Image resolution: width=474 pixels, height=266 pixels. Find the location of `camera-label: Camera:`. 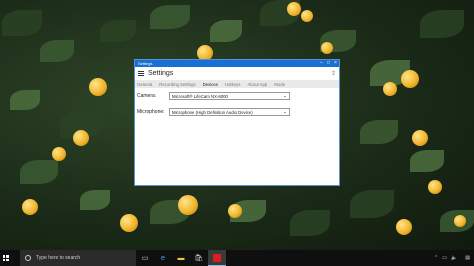

camera-label: Camera: is located at coordinates (147, 96).